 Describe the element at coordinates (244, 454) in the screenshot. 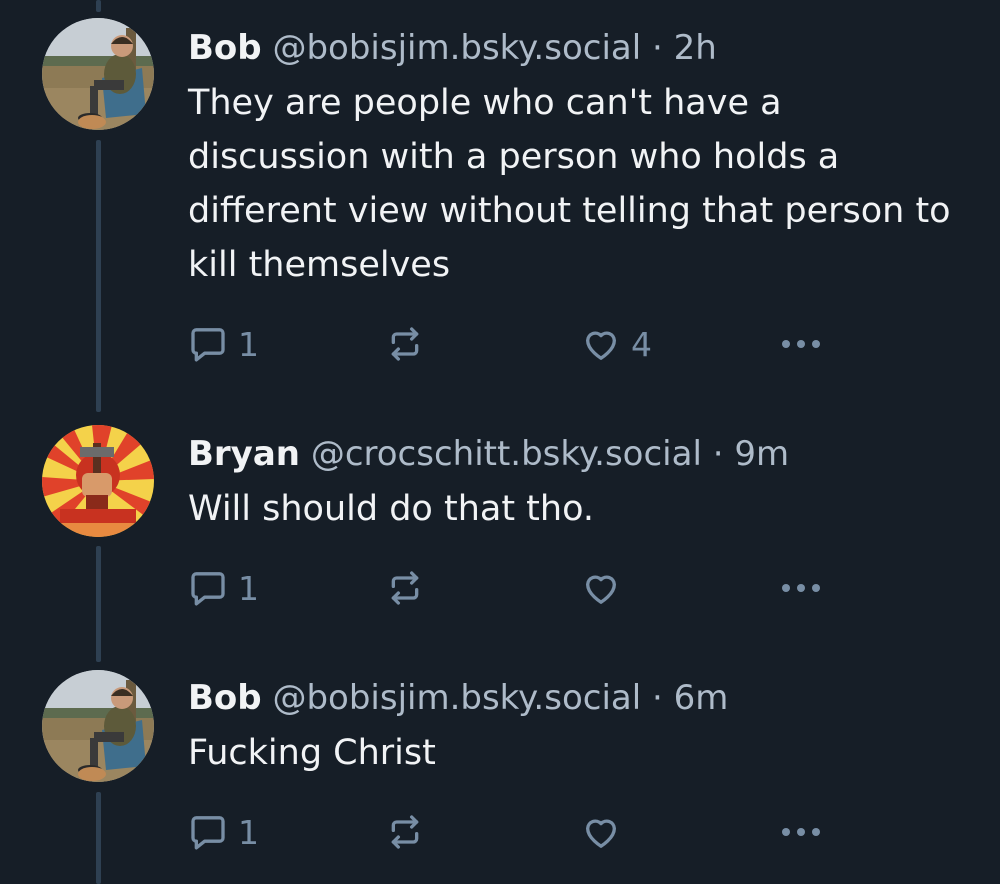

I see `display-name: Bryan` at that location.